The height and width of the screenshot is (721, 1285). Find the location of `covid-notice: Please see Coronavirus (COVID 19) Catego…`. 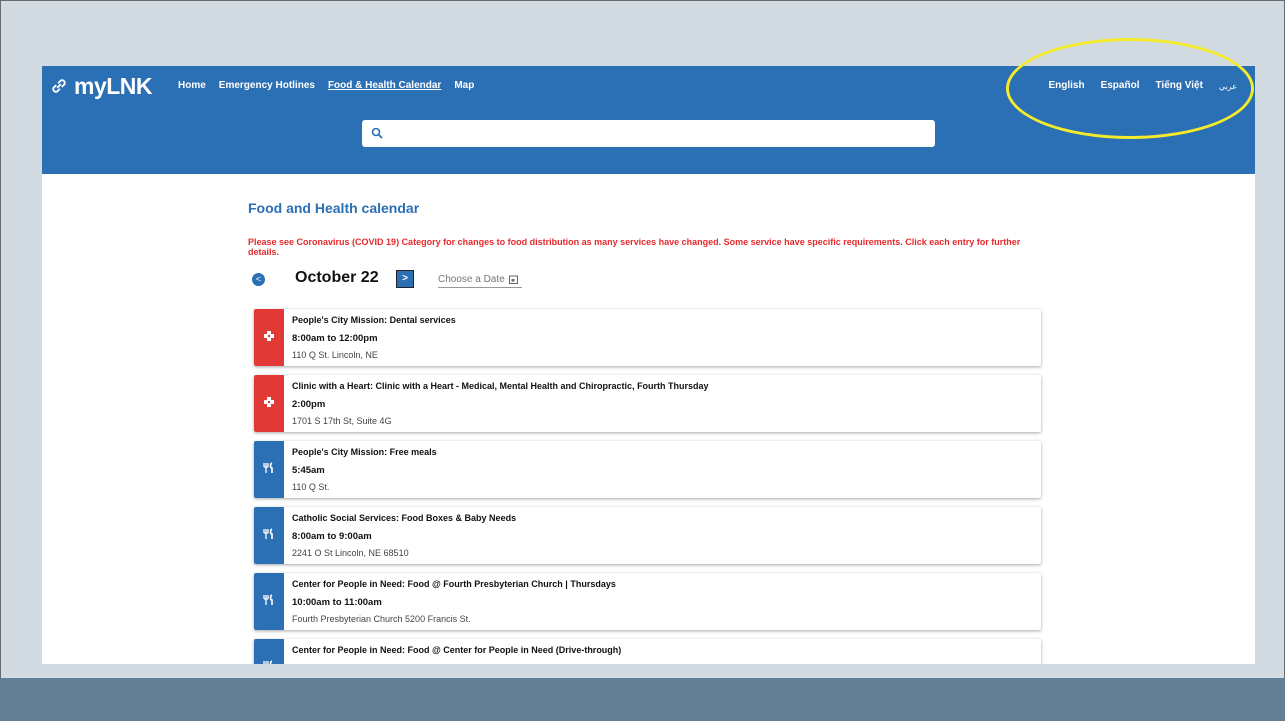

covid-notice: Please see Coronavirus (COVID 19) Catego… is located at coordinates (634, 247).